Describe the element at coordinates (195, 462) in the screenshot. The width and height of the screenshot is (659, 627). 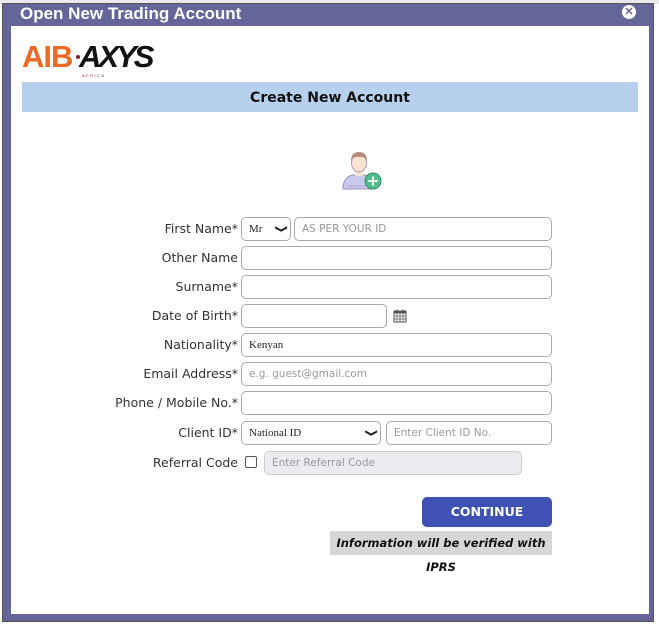
I see `referral-label: Referral Code` at that location.